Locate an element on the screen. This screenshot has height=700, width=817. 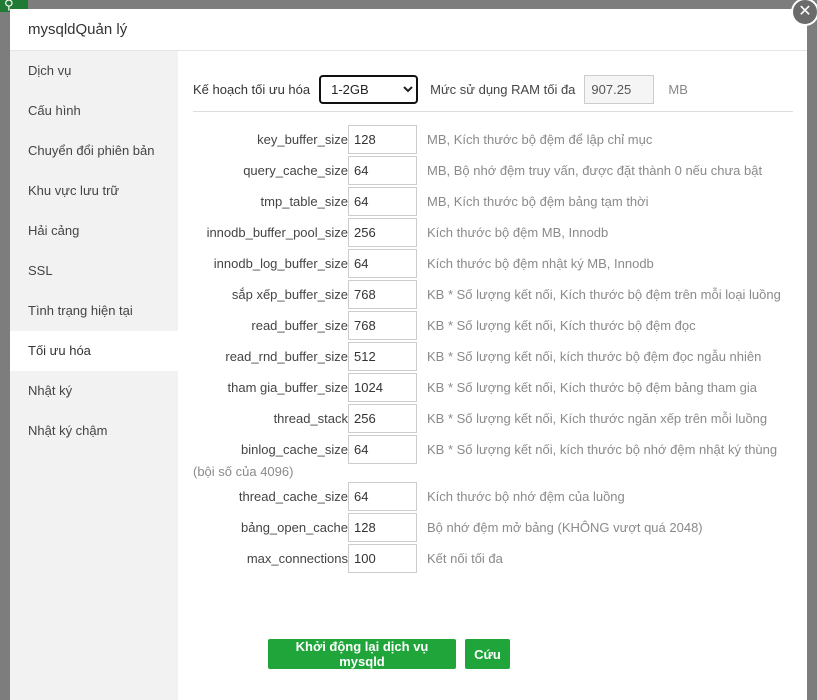
restart-mysqld-button: Khởi động lại dịch vụ mysqld is located at coordinates (362, 654).